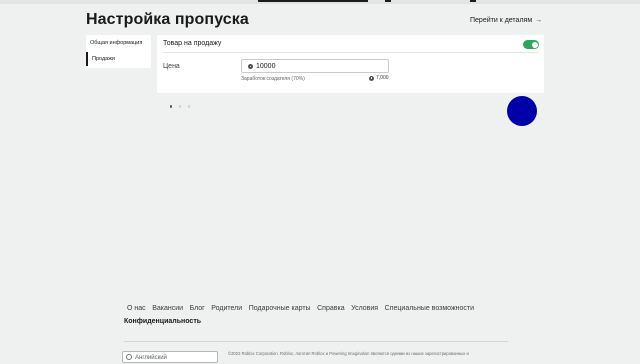 This screenshot has width=640, height=364. What do you see at coordinates (167, 308) in the screenshot?
I see `footer-link-jobs: Вакансии` at bounding box center [167, 308].